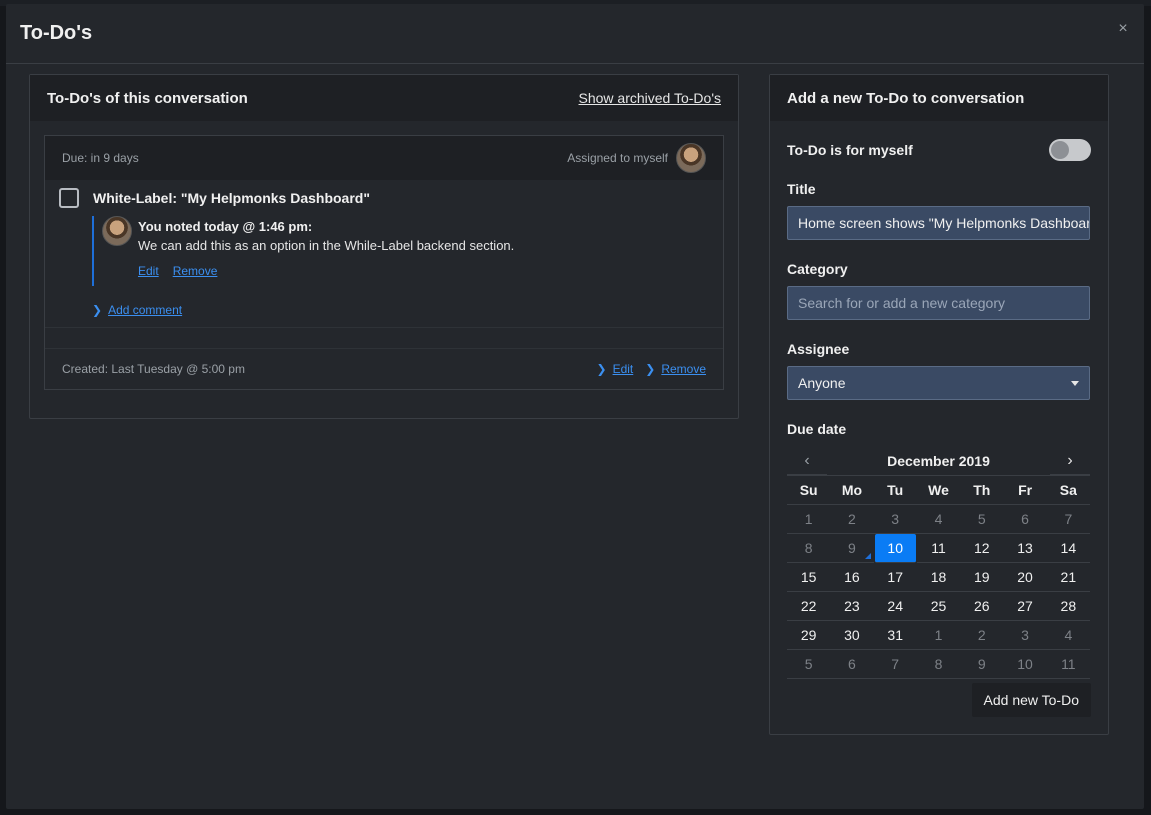 The image size is (1151, 815). I want to click on due-text: Due: in 9 days, so click(100, 158).